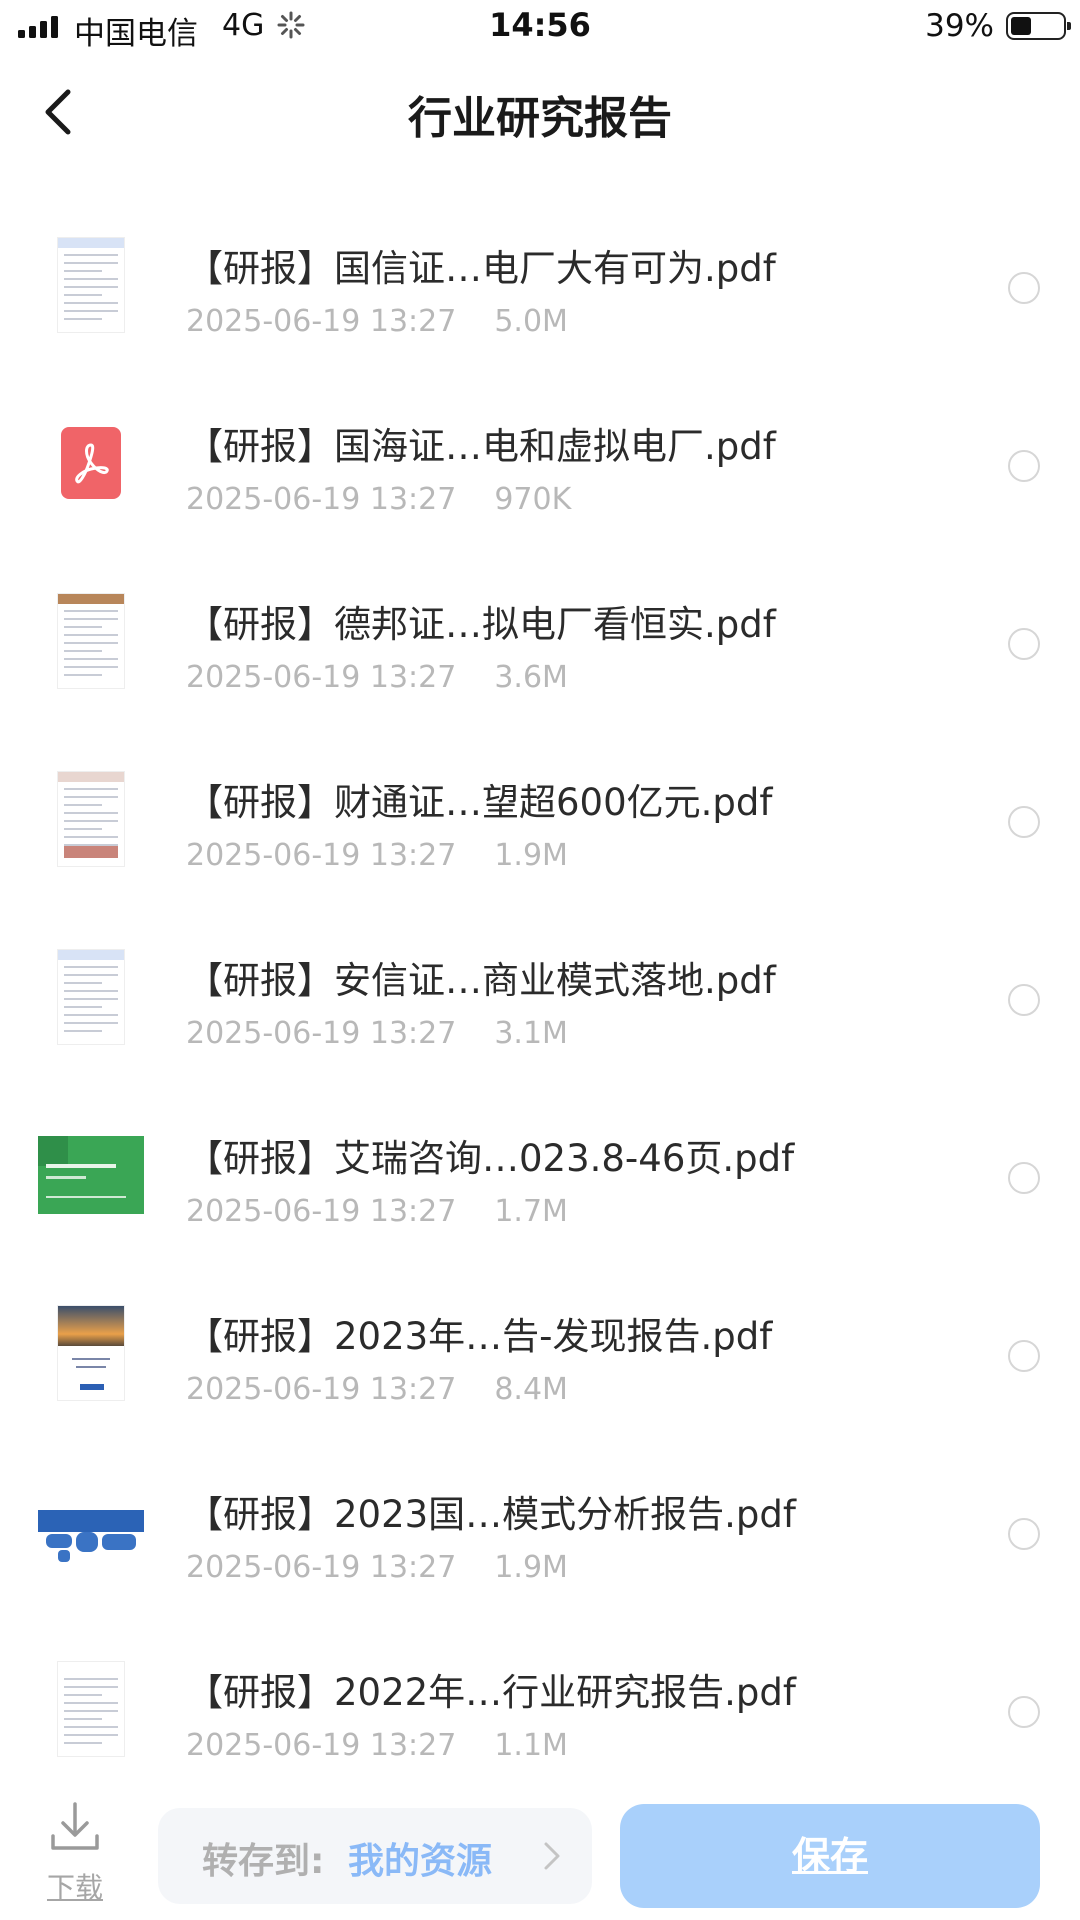 Image resolution: width=1080 pixels, height=1920 pixels. I want to click on file-row: 【研报】2023国…模式分析报告.pdf 2025-06-19 13:27 1.9M, so click(540, 1535).